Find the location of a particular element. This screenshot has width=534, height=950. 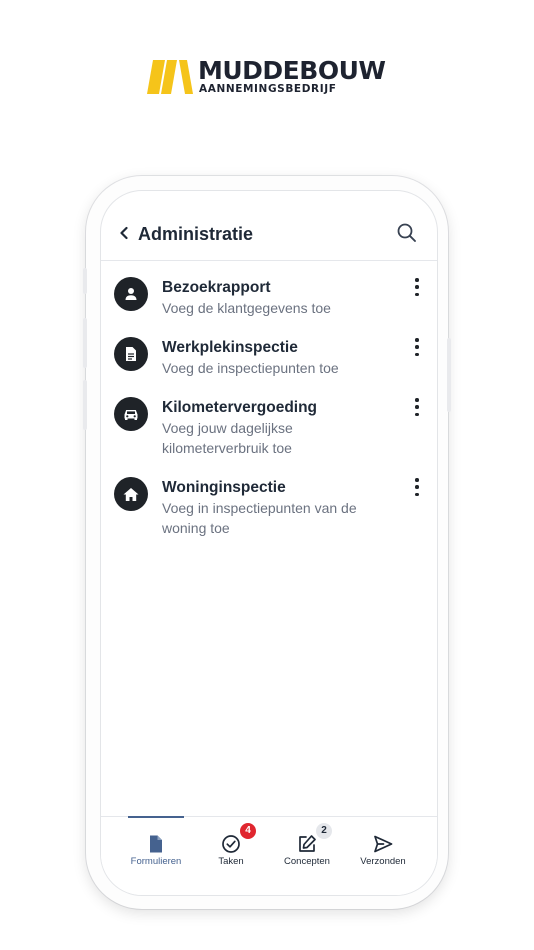

brand-logo: MUDDEBOUW AANNEMINGSBEDRIJF is located at coordinates (272, 77).